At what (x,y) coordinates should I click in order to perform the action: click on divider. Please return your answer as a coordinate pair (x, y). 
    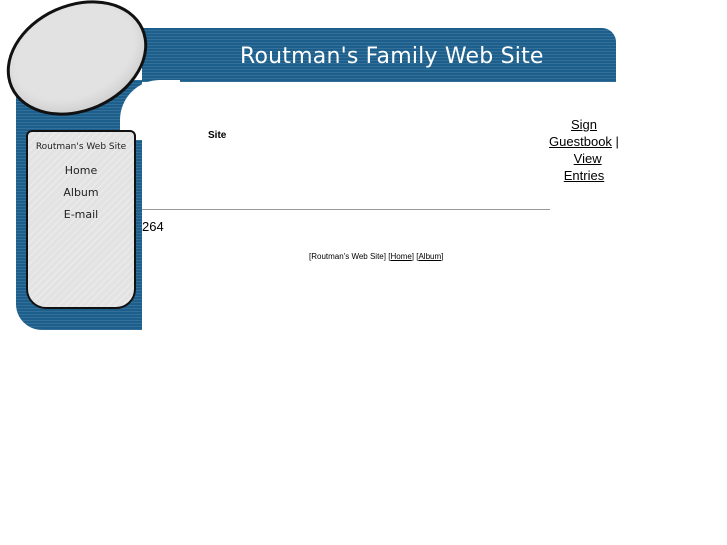
    Looking at the image, I should click on (346, 209).